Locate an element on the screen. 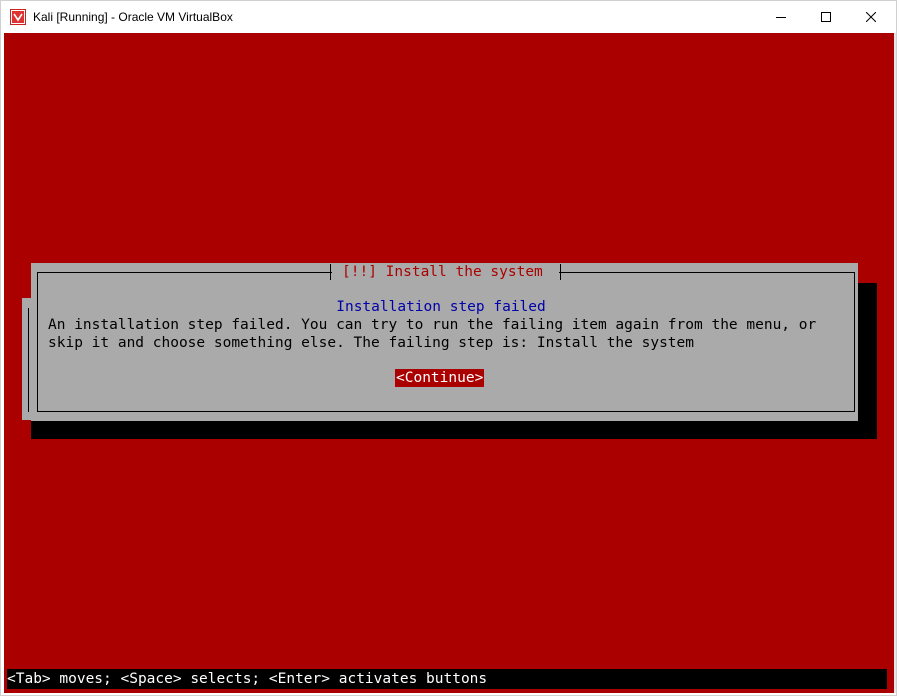 This screenshot has height=696, width=897. maximize-icon is located at coordinates (826, 17).